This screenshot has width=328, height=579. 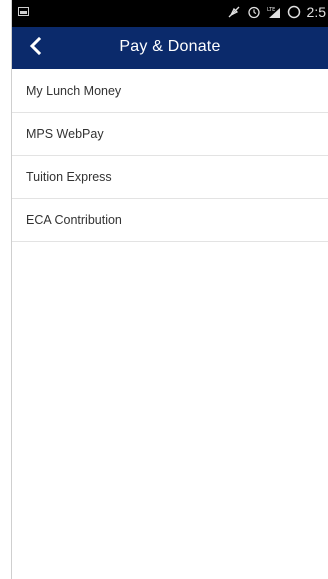 What do you see at coordinates (170, 91) in the screenshot?
I see `list-item-my-lunch-money: My Lunch Money` at bounding box center [170, 91].